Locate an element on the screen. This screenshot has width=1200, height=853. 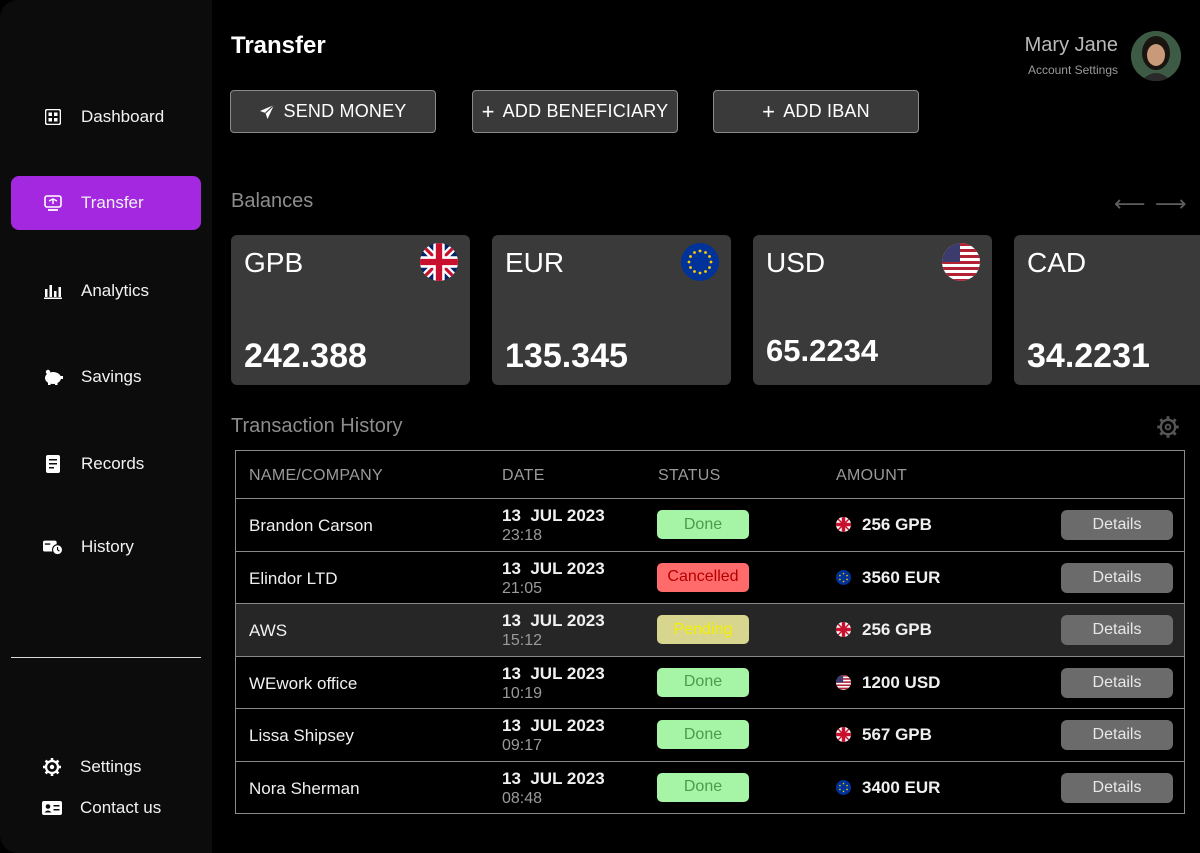
account-settings-link: Account Settings is located at coordinates (1073, 70).